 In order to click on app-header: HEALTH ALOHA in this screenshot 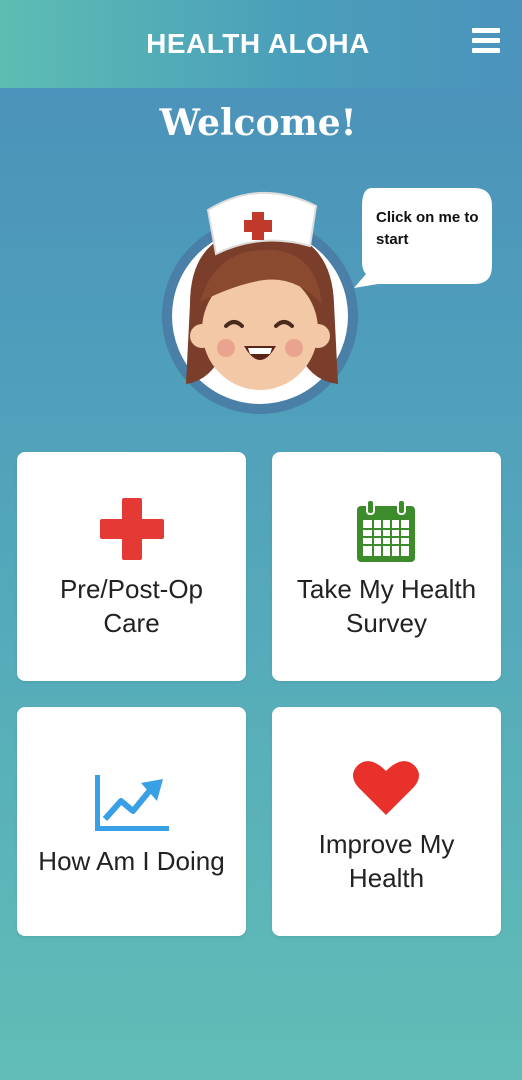, I will do `click(261, 44)`.